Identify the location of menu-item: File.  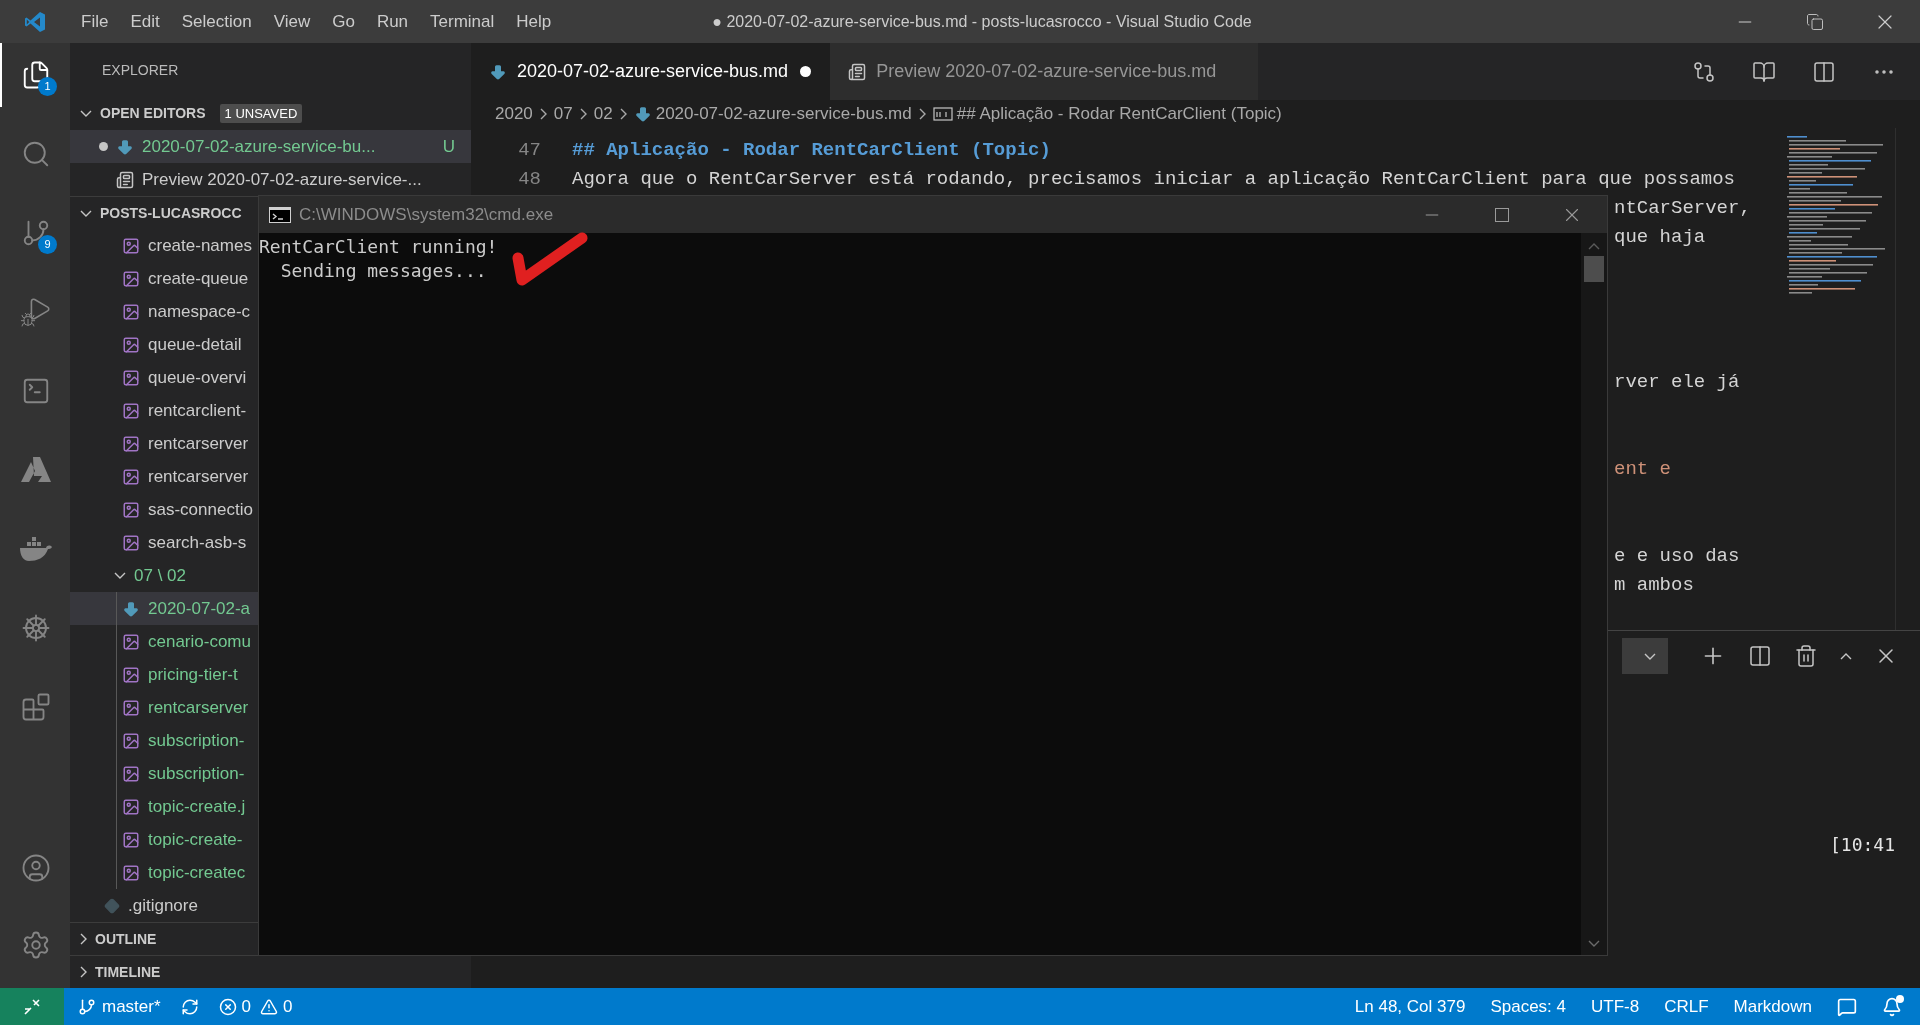
(95, 21).